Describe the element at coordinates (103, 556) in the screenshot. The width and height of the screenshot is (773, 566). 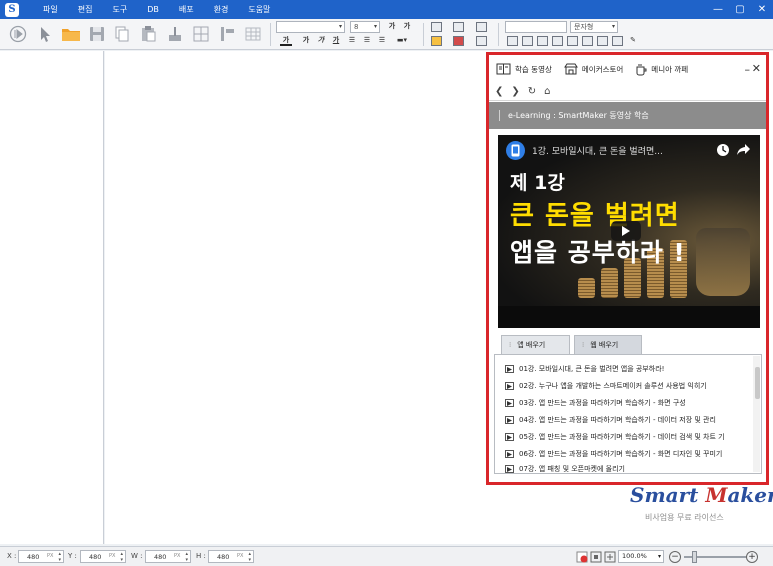
I see `y-field: 480 PX ▴ ▾` at that location.